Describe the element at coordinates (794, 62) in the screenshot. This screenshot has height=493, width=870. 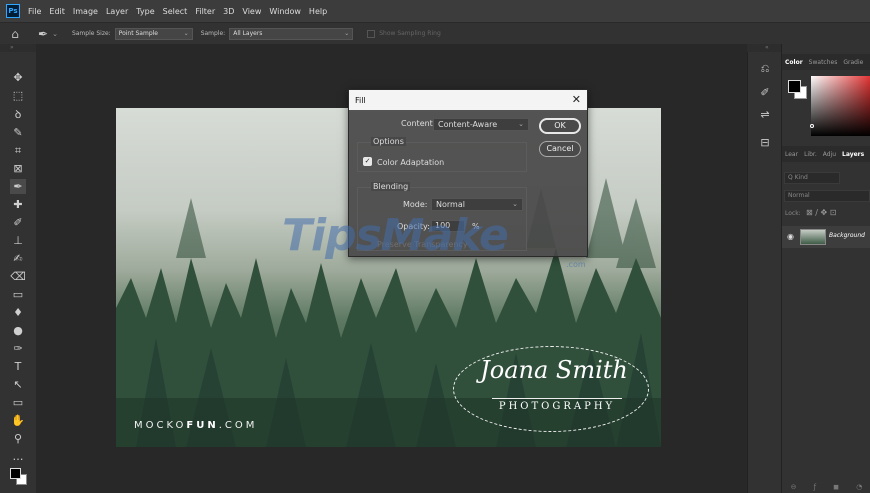
I see `tab-color: Color` at that location.